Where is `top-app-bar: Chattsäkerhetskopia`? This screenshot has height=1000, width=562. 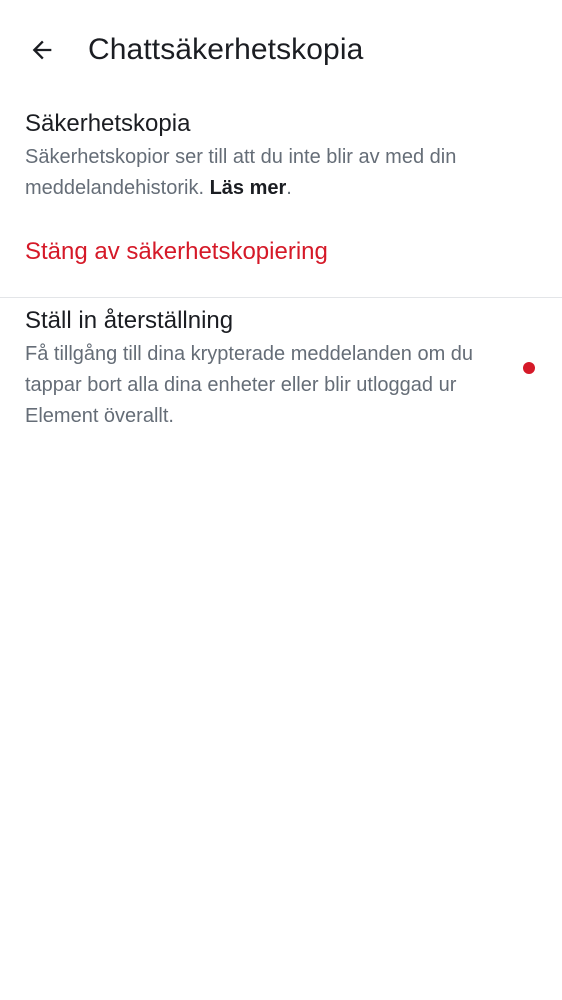
top-app-bar: Chattsäkerhetskopia is located at coordinates (281, 50).